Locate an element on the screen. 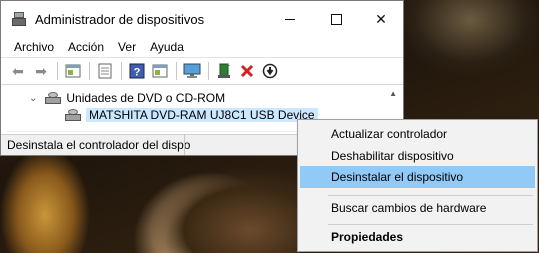 The image size is (539, 253). disable-device-button is located at coordinates (270, 71).